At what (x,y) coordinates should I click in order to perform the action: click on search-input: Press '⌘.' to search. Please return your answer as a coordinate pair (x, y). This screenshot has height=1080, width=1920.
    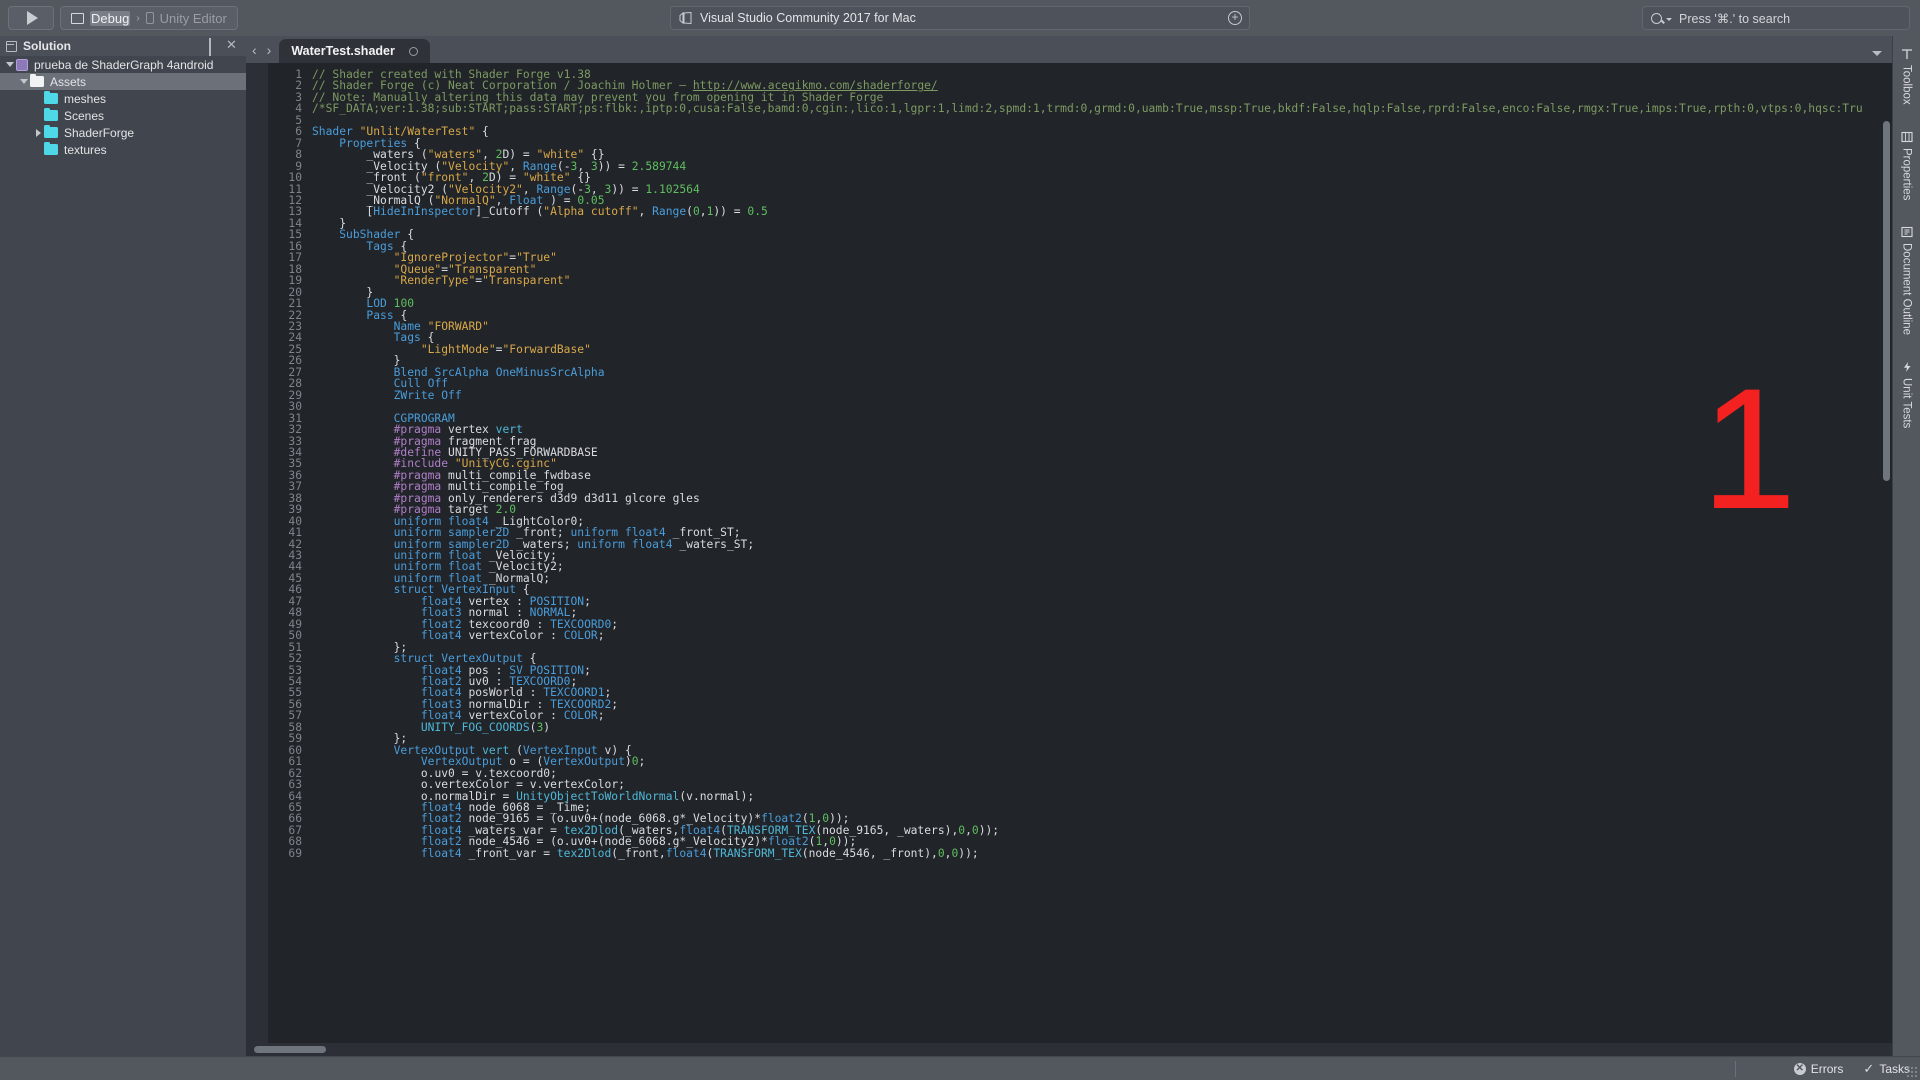
    Looking at the image, I should click on (1776, 18).